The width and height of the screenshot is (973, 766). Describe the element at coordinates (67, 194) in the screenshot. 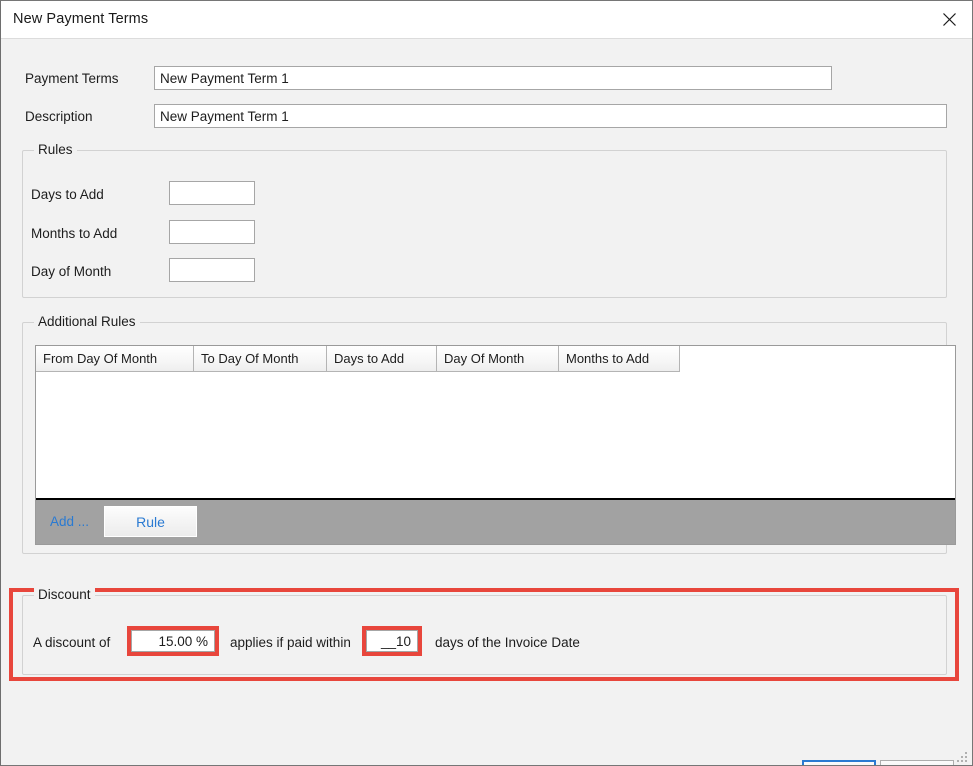

I see `days-to-add-label: Days to Add` at that location.